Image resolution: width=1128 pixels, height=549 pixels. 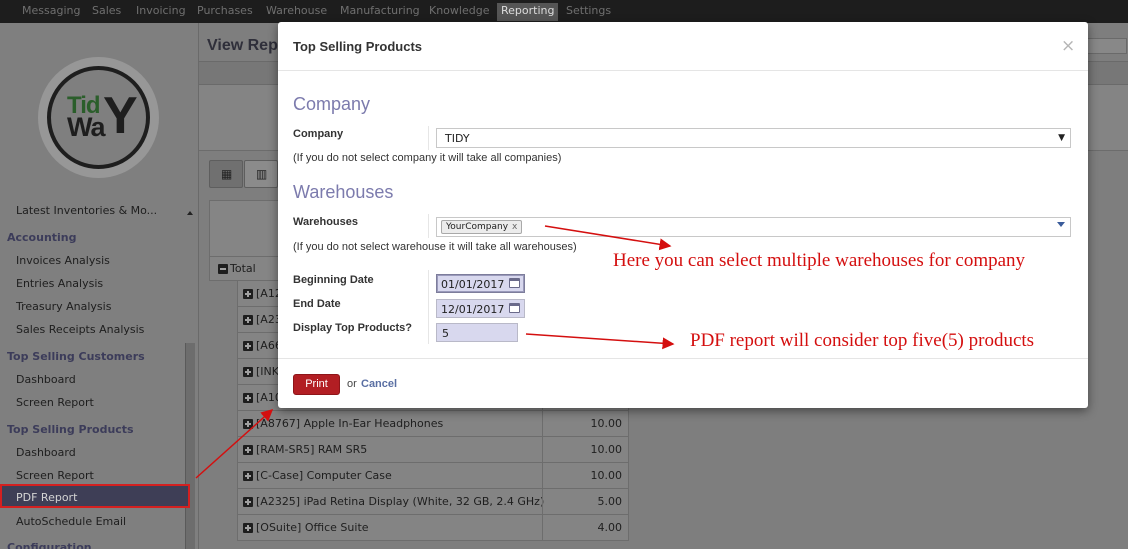 I want to click on sidebar-item-pdf-report: PDF Report, so click(x=95, y=496).